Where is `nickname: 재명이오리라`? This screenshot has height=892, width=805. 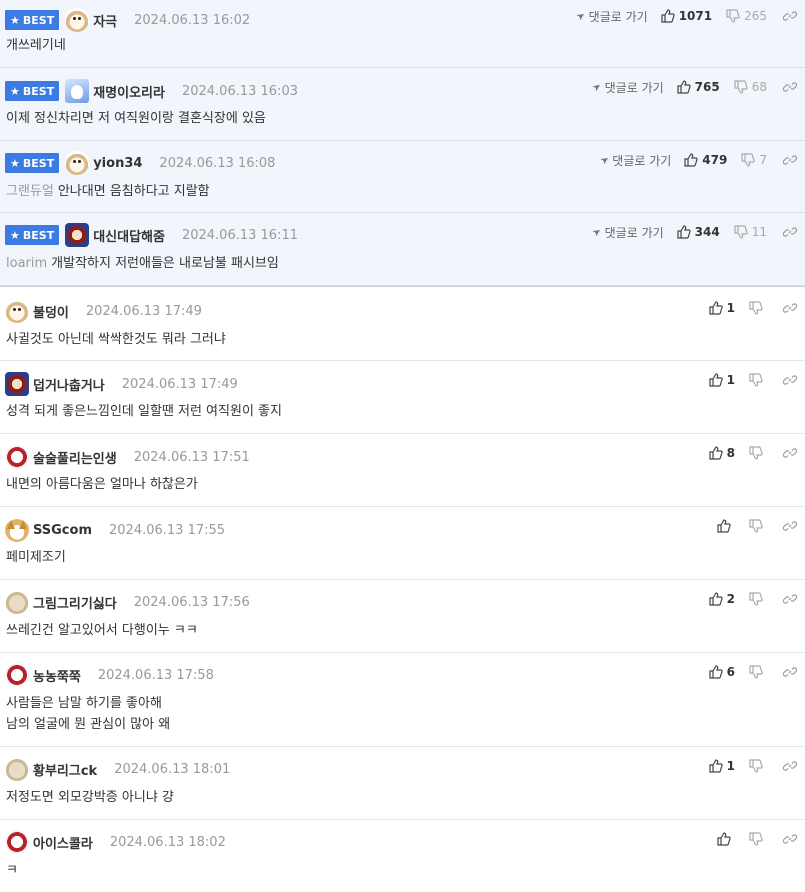 nickname: 재명이오리라 is located at coordinates (129, 91).